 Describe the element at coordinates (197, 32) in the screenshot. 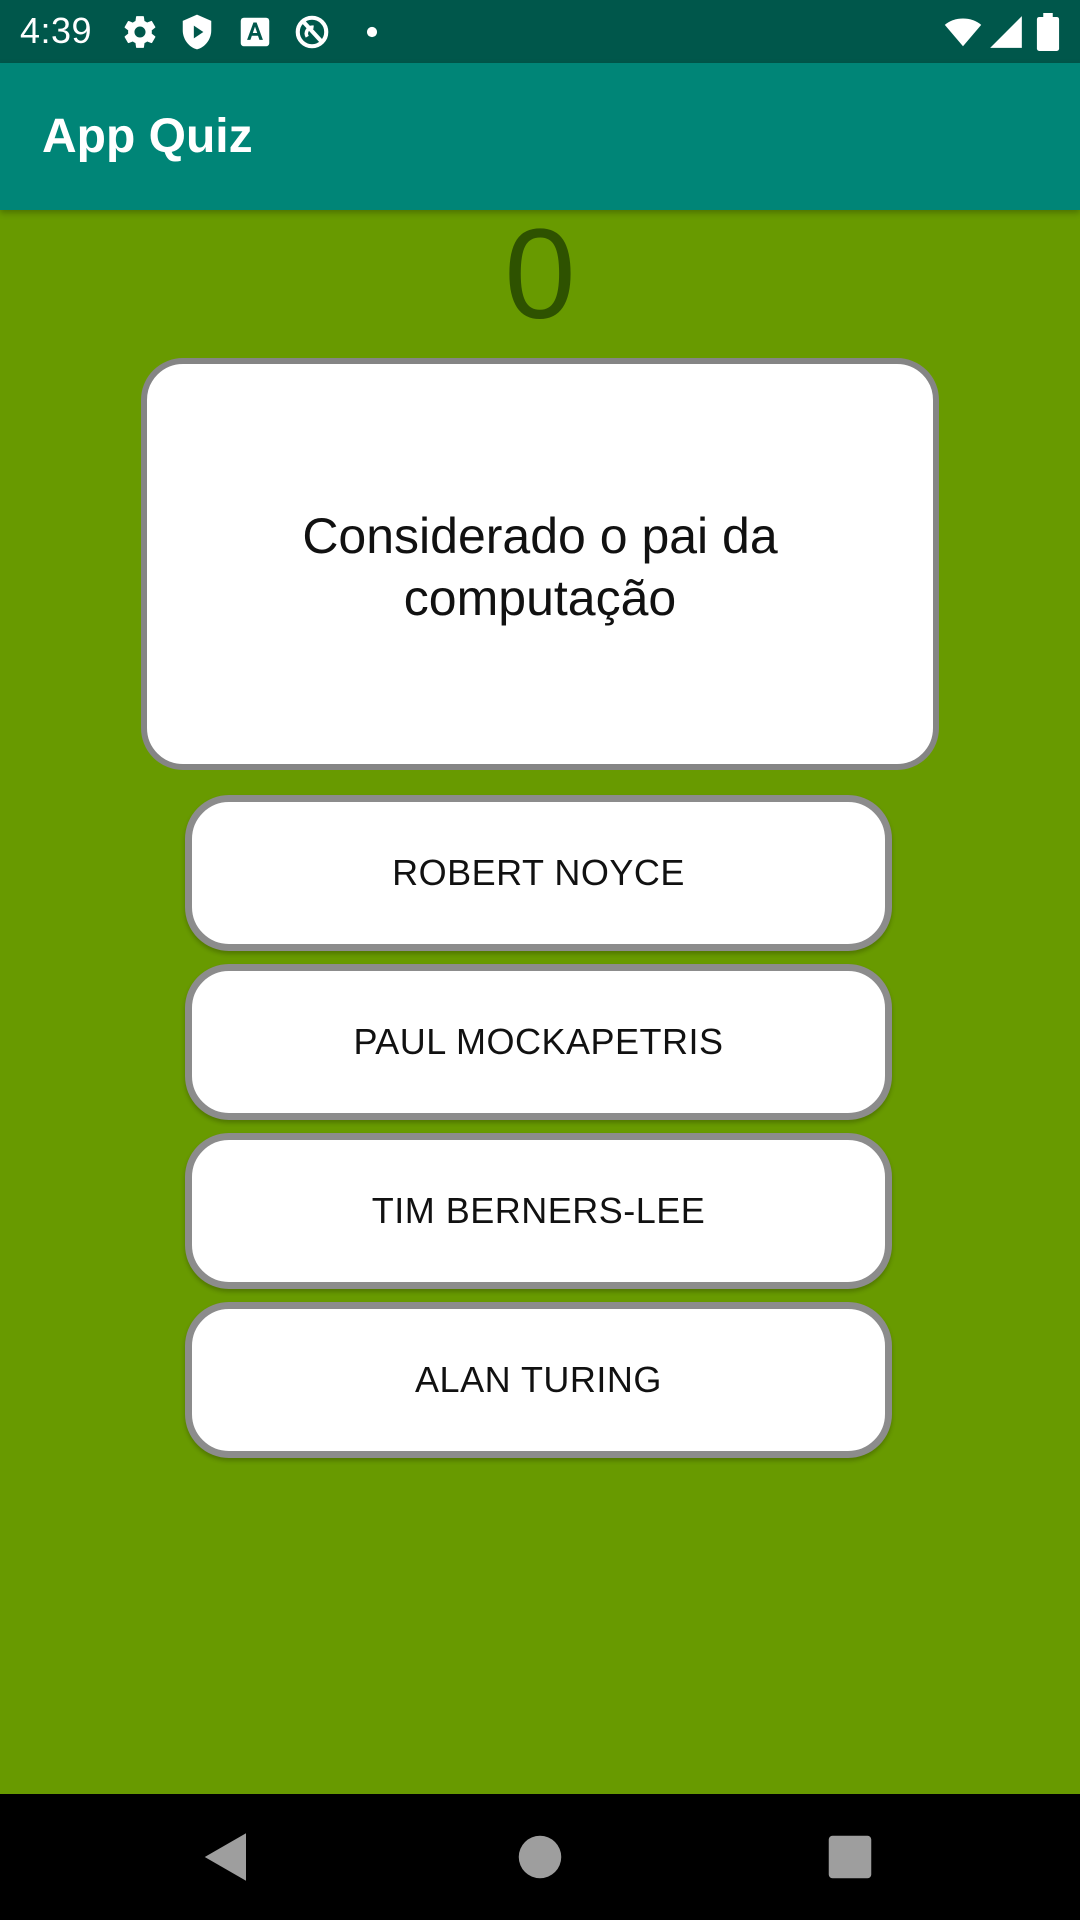

I see `shield-icon` at that location.